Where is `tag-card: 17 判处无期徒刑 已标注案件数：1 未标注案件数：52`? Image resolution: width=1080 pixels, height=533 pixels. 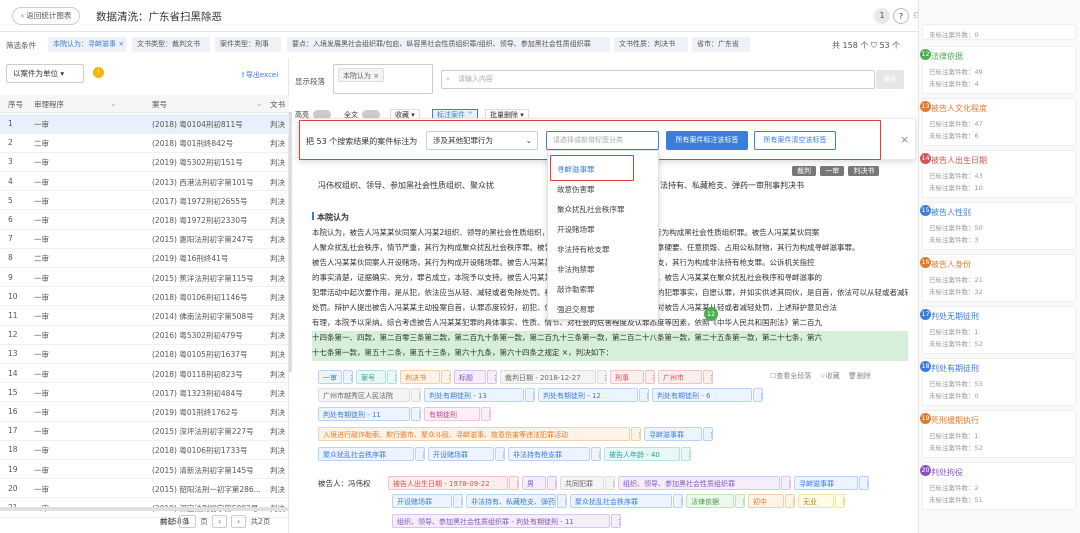 tag-card: 17 判处无期徒刑 已标注案件数：1 未标注案件数：52 is located at coordinates (998, 330).